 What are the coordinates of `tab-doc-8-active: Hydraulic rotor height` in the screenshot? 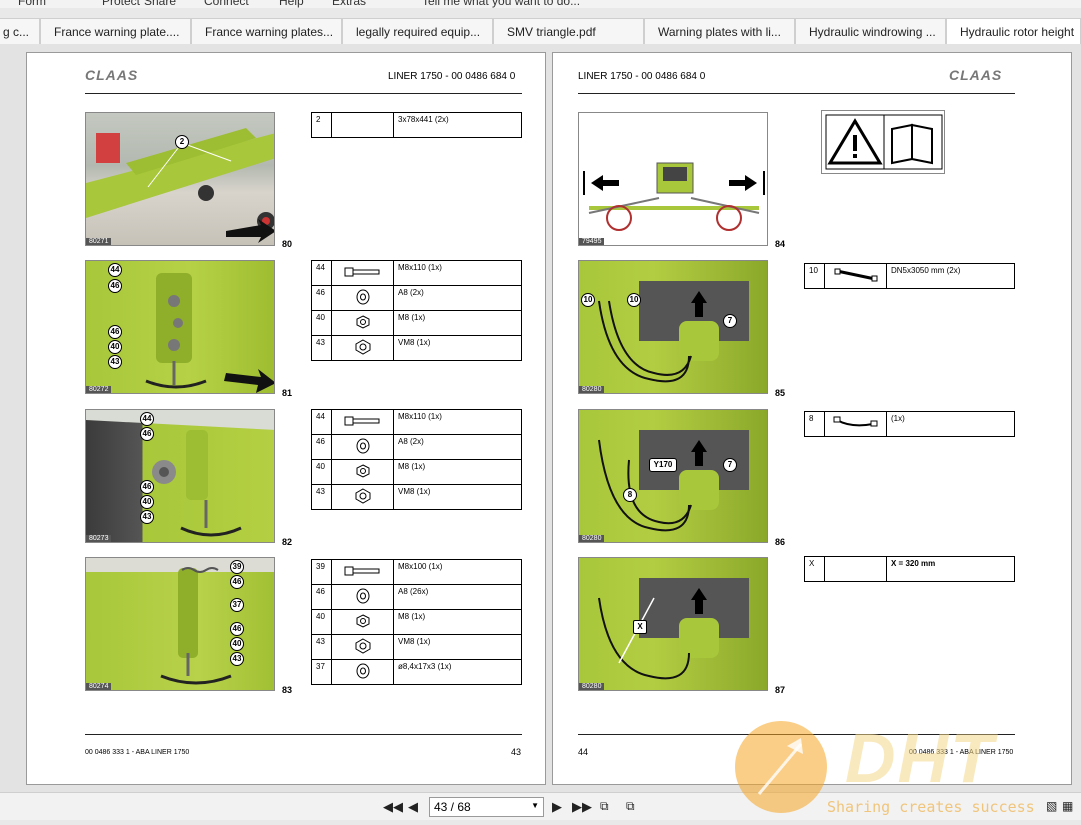 It's located at (1013, 31).